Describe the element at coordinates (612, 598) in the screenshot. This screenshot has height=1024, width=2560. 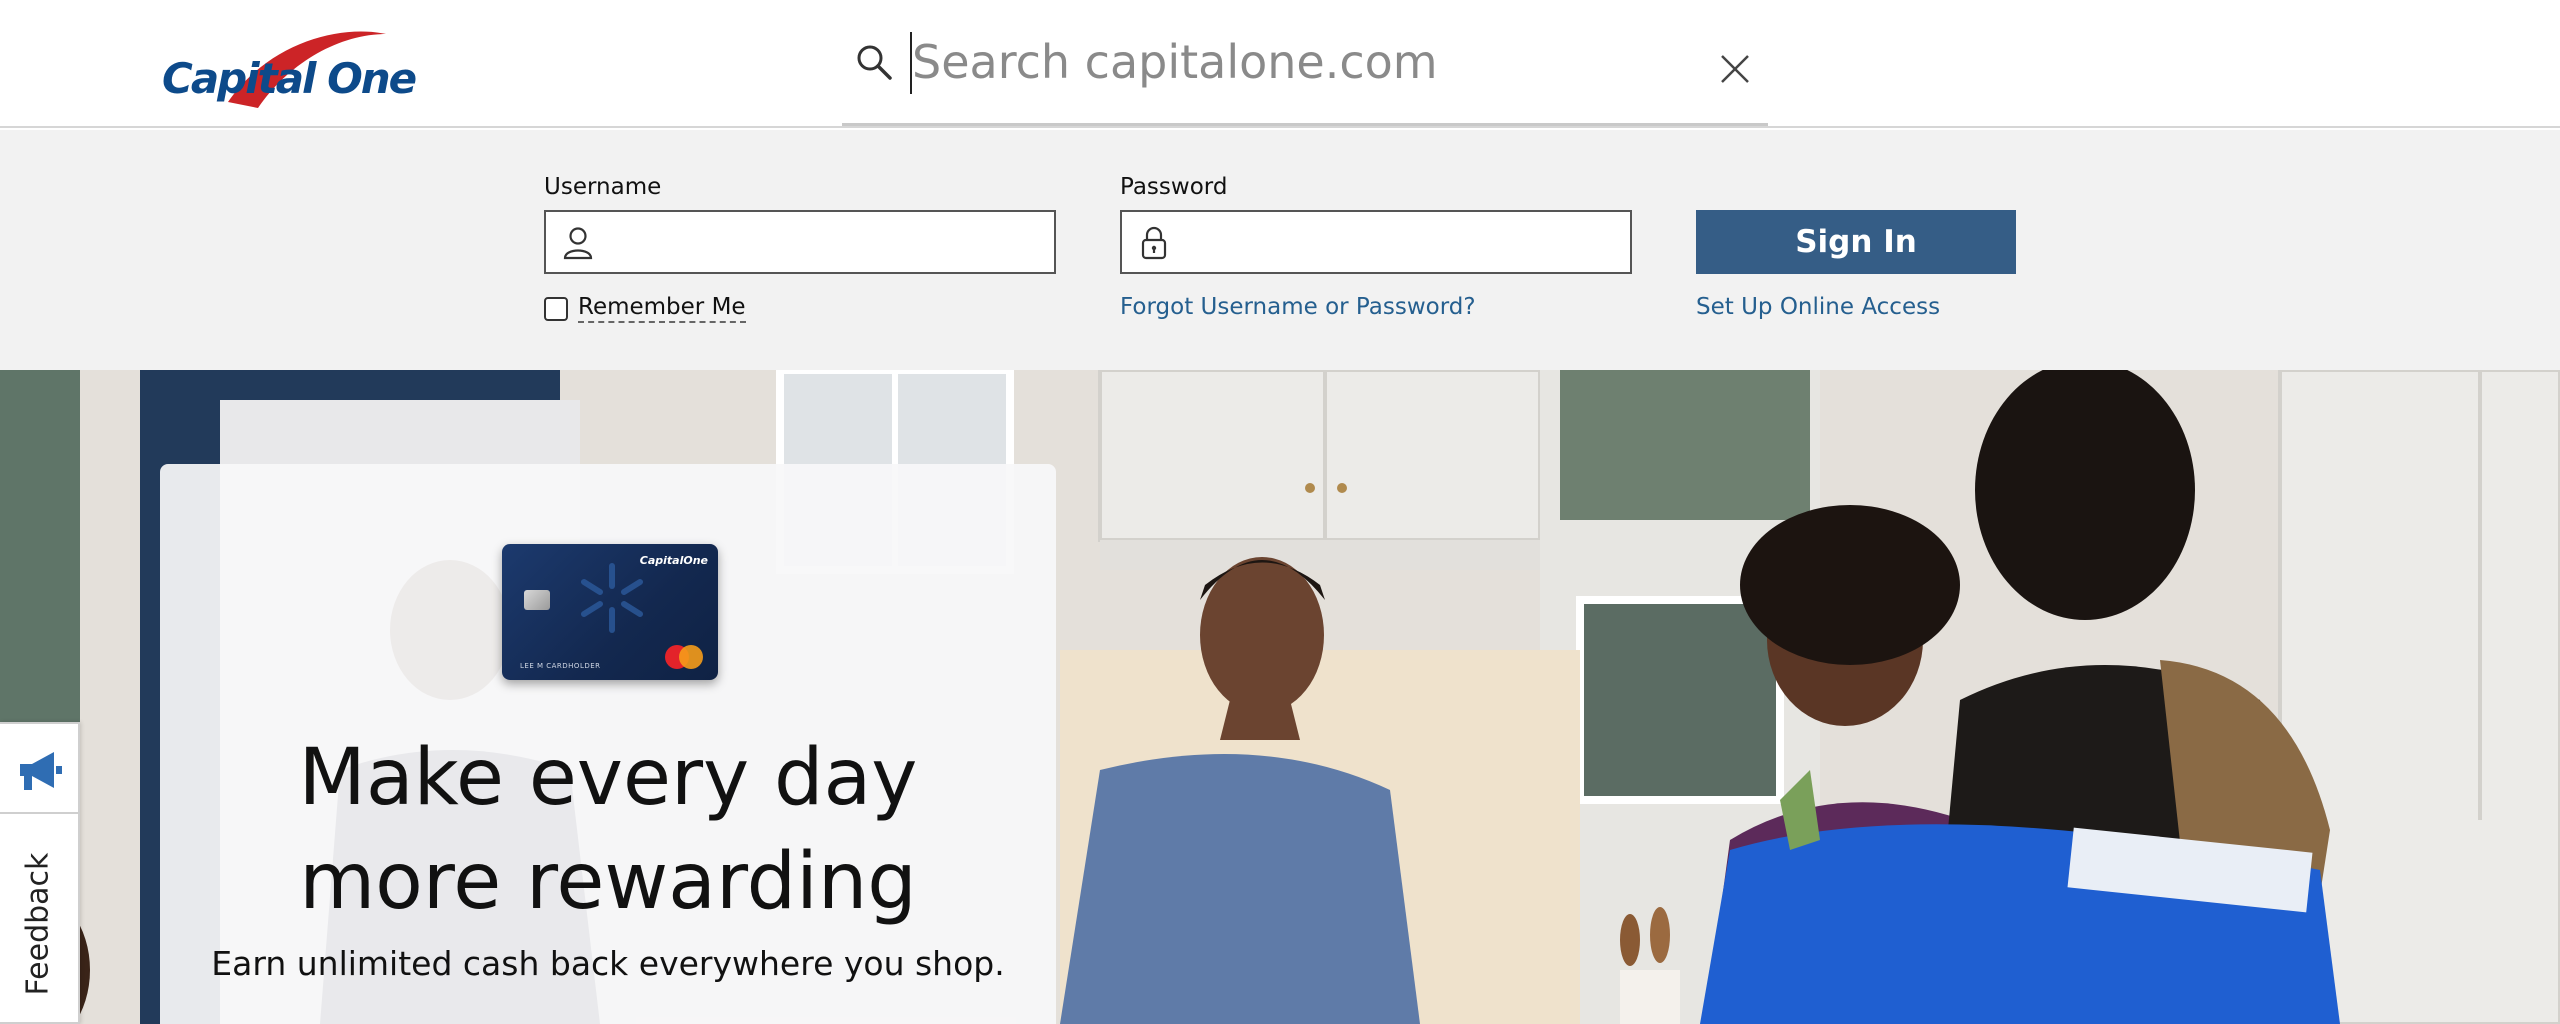
I see `spark-logo-icon` at that location.